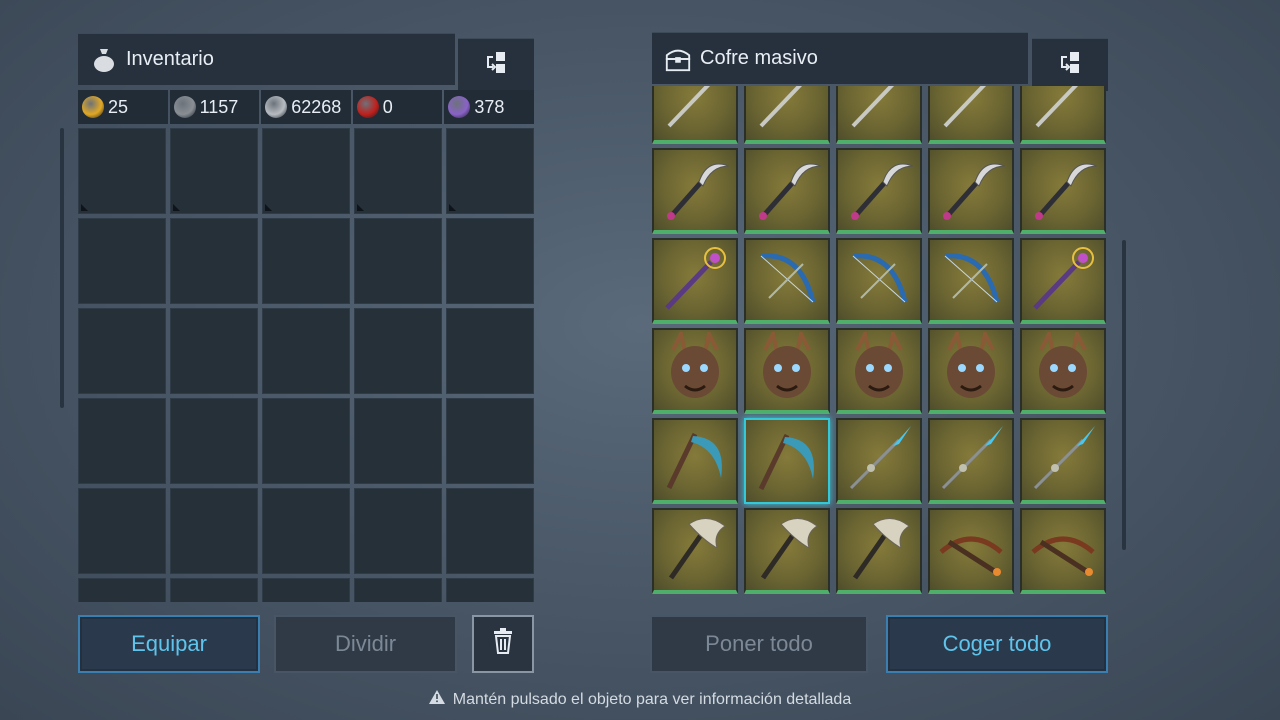 The width and height of the screenshot is (1280, 720). I want to click on chest-icon, so click(678, 59).